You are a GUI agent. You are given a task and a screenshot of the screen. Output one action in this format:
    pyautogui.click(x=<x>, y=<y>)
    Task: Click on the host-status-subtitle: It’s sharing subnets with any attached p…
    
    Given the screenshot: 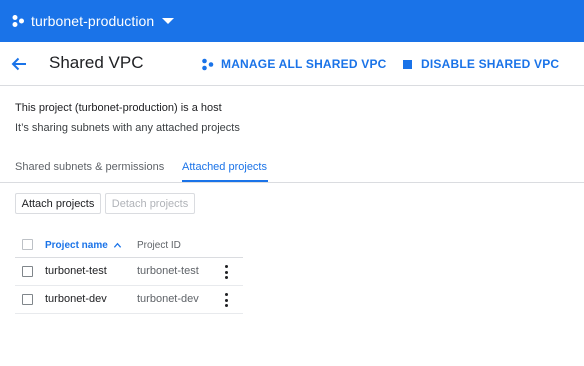 What is the action you would take?
    pyautogui.click(x=127, y=128)
    